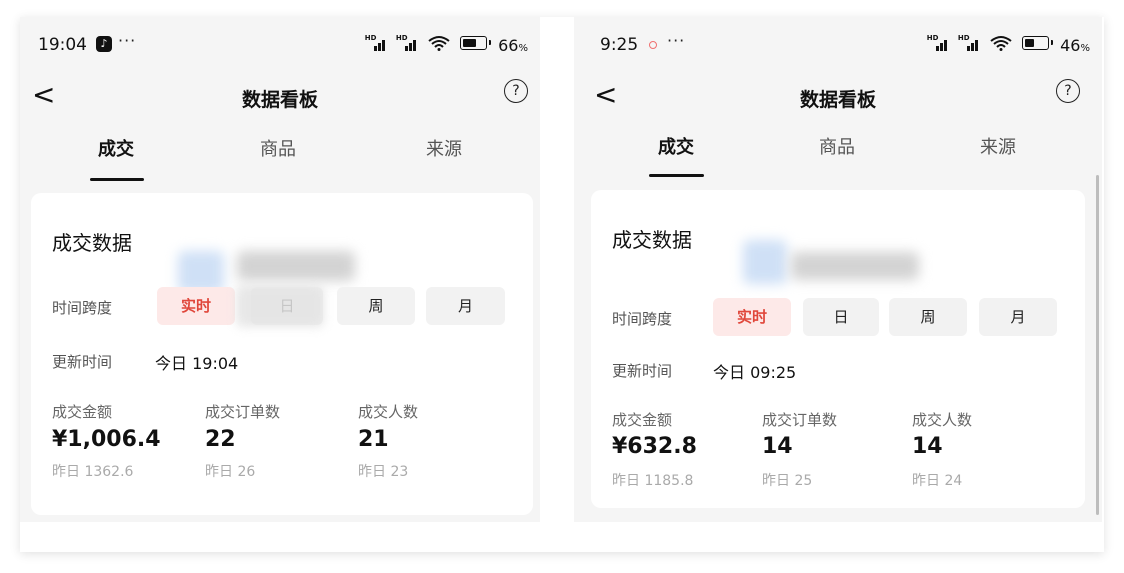  I want to click on metric-value-orders: 14, so click(777, 446).